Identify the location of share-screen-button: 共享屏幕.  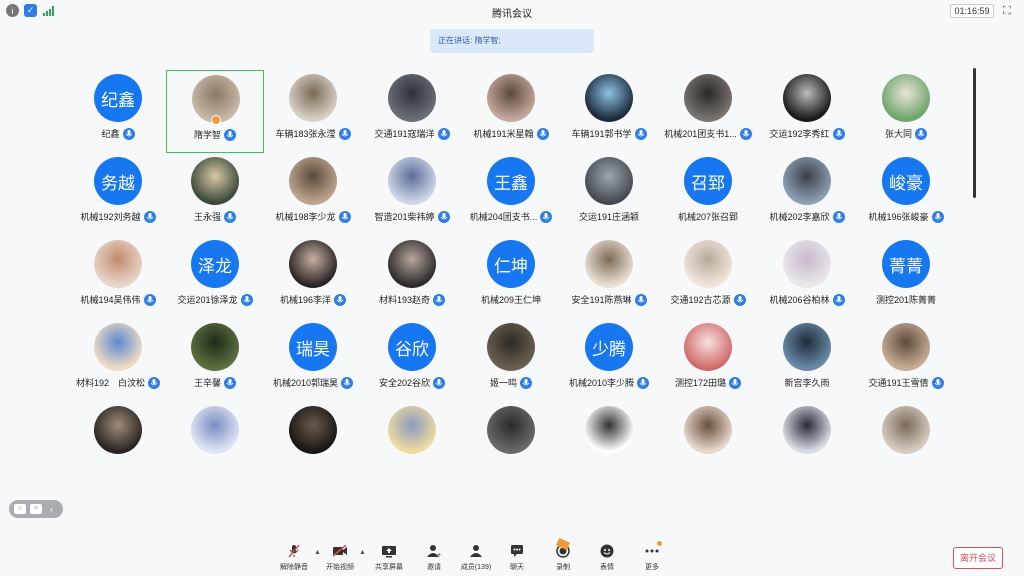
(389, 558).